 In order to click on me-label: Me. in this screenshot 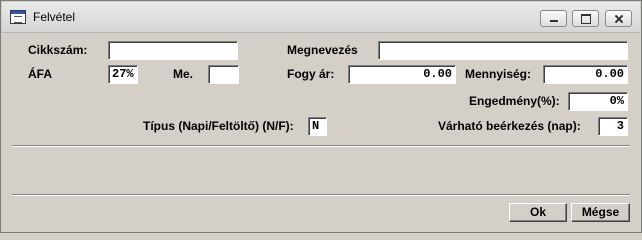, I will do `click(183, 74)`.